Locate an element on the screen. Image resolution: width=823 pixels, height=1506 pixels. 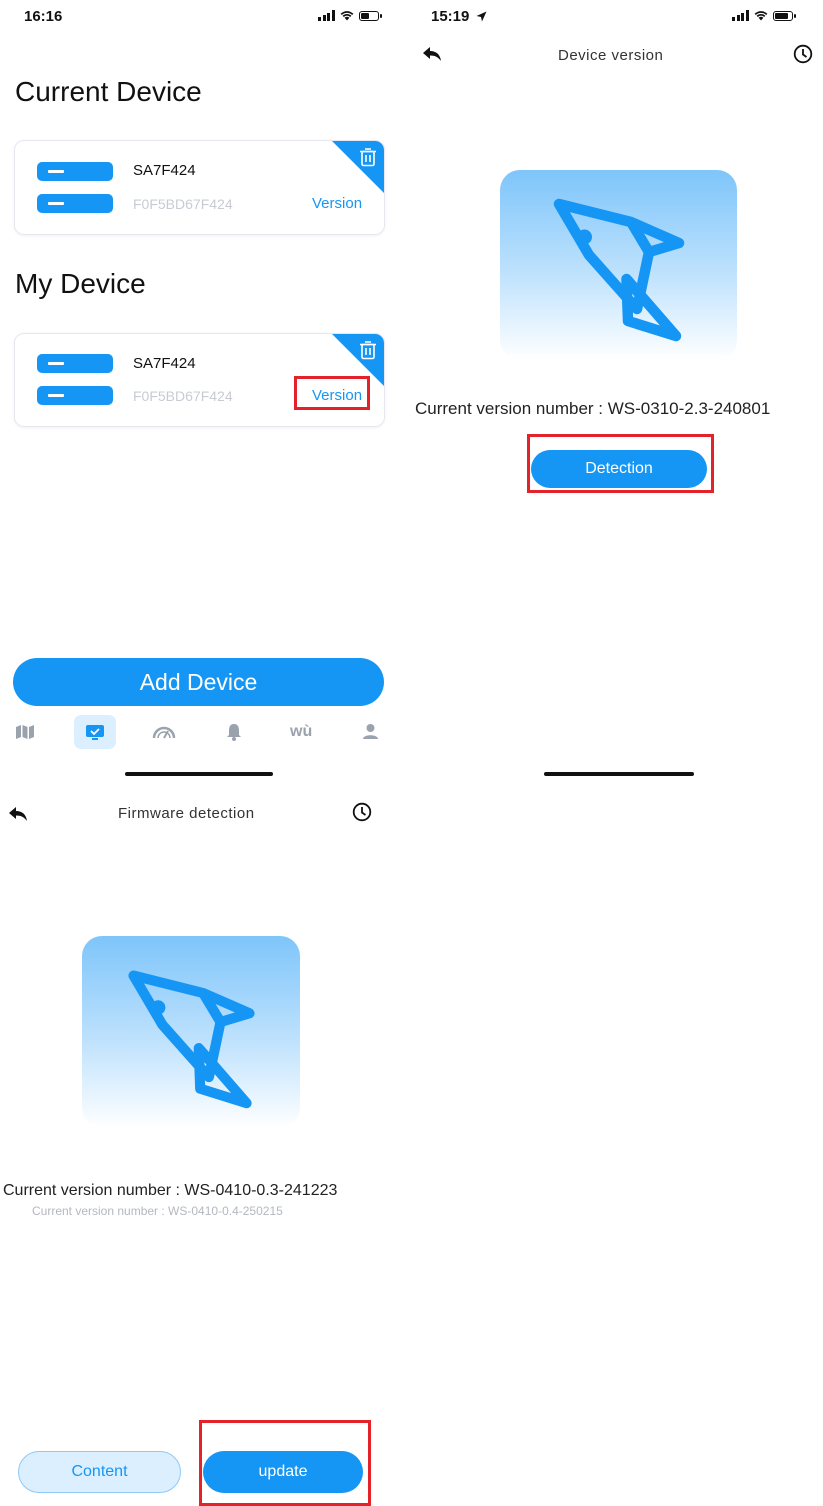
user-icon is located at coordinates (370, 731).